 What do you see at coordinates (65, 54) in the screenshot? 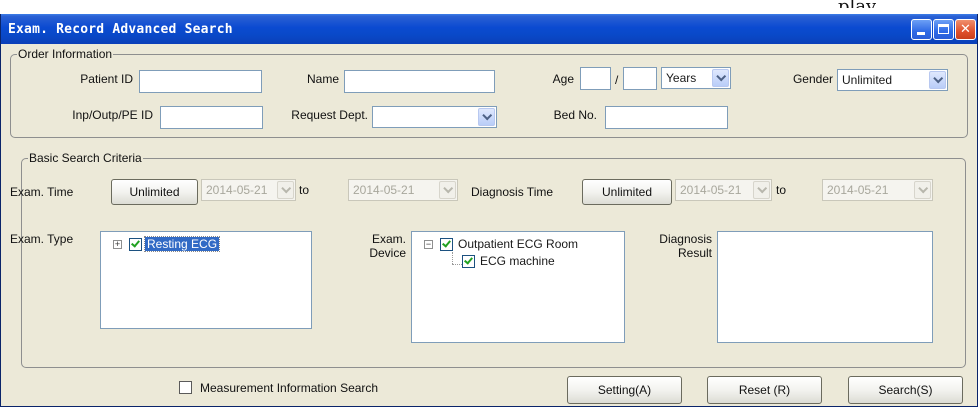
I see `order-information-legend: Order Information` at bounding box center [65, 54].